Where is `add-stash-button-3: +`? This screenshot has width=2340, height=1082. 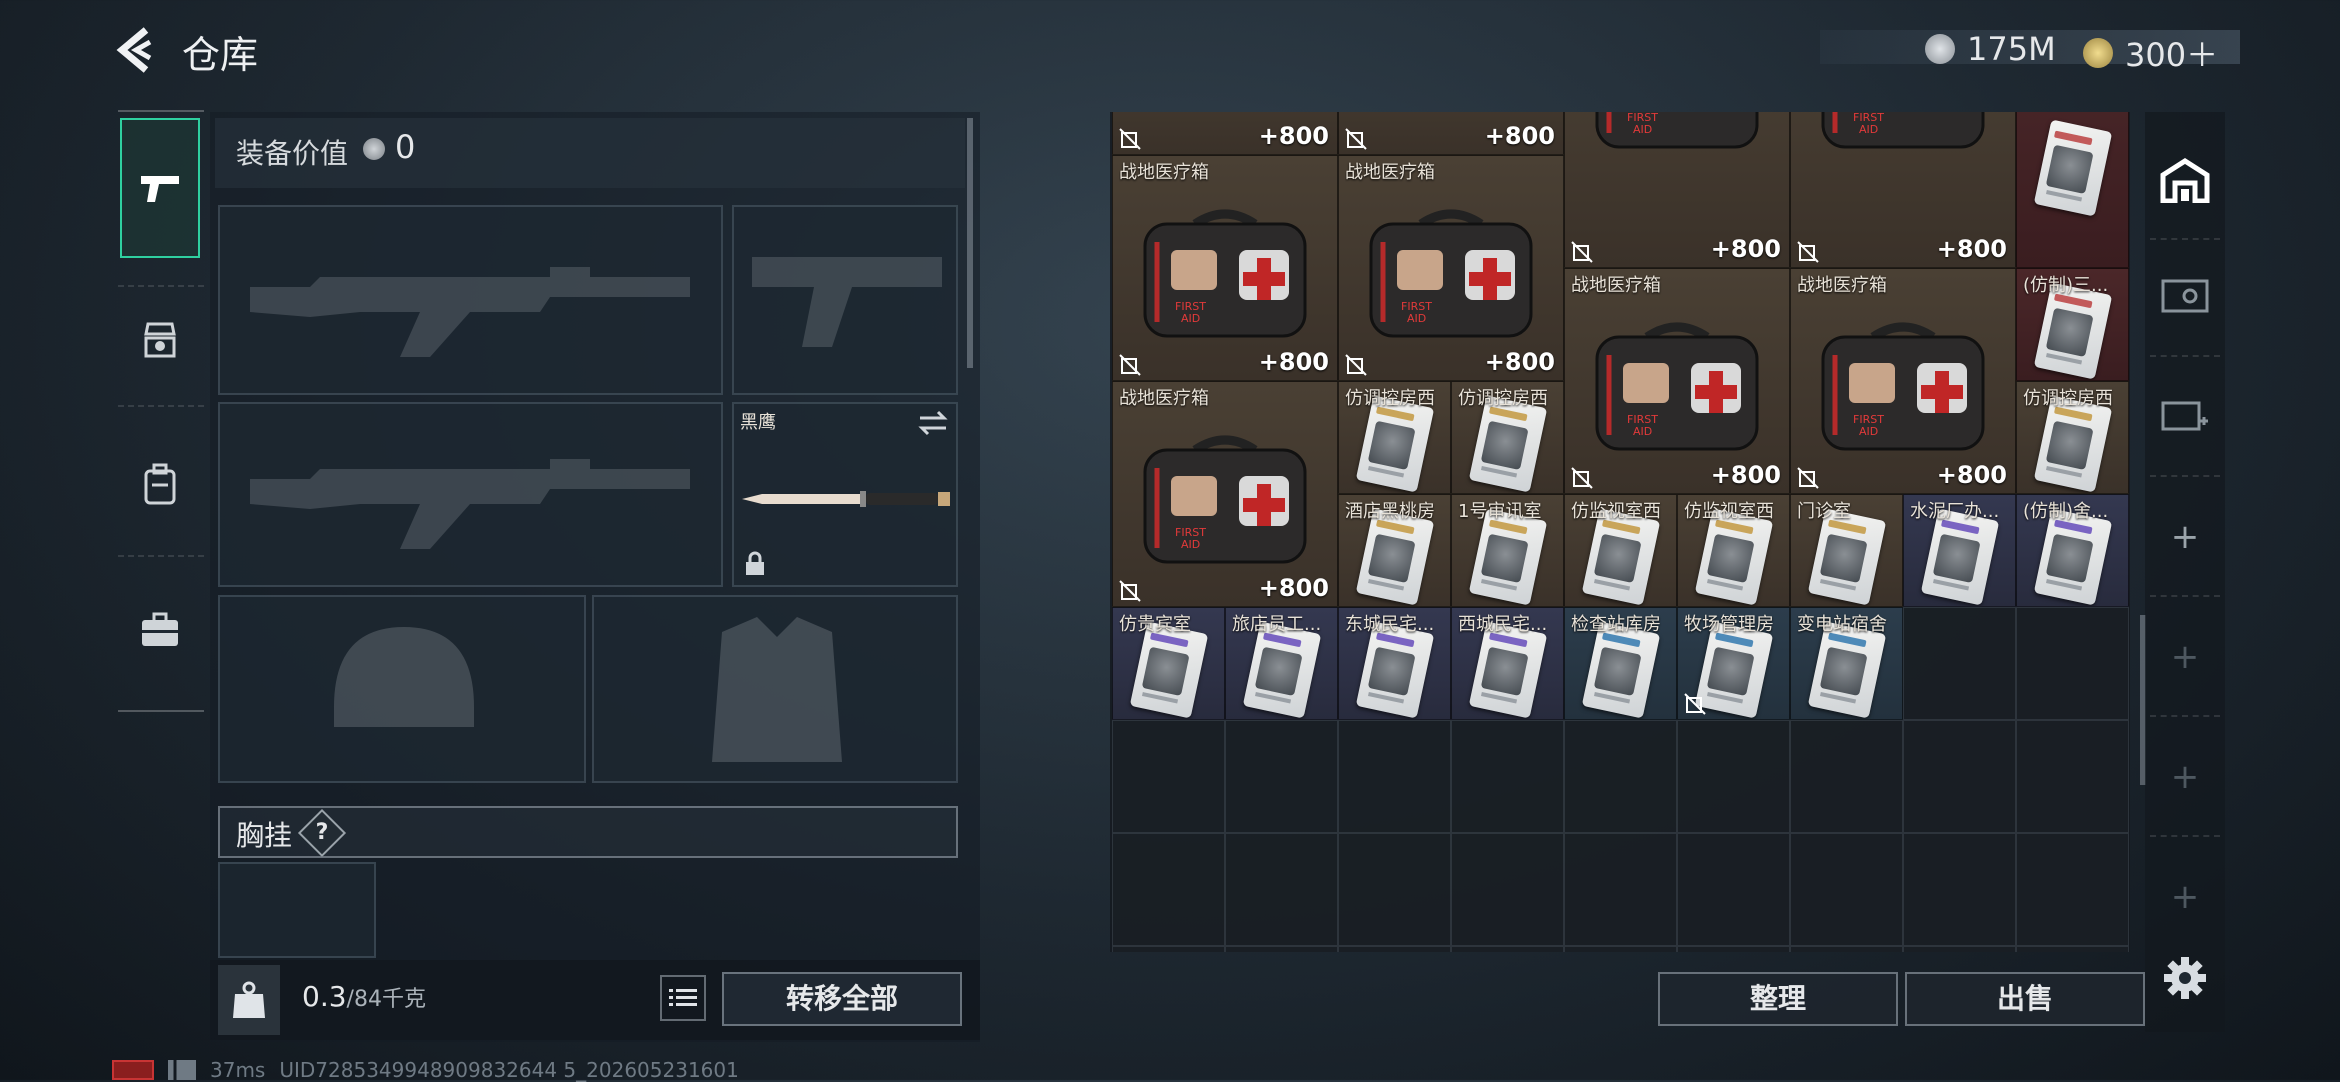
add-stash-button-3: + is located at coordinates (2185, 777).